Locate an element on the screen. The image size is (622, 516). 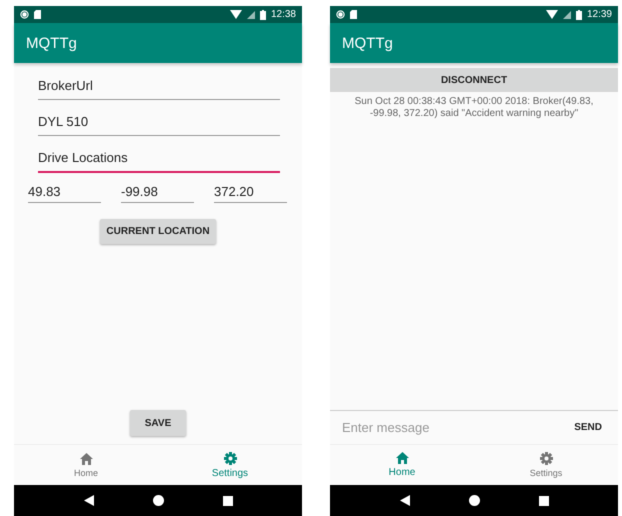
coordinate-field: 372.20 is located at coordinates (250, 191).